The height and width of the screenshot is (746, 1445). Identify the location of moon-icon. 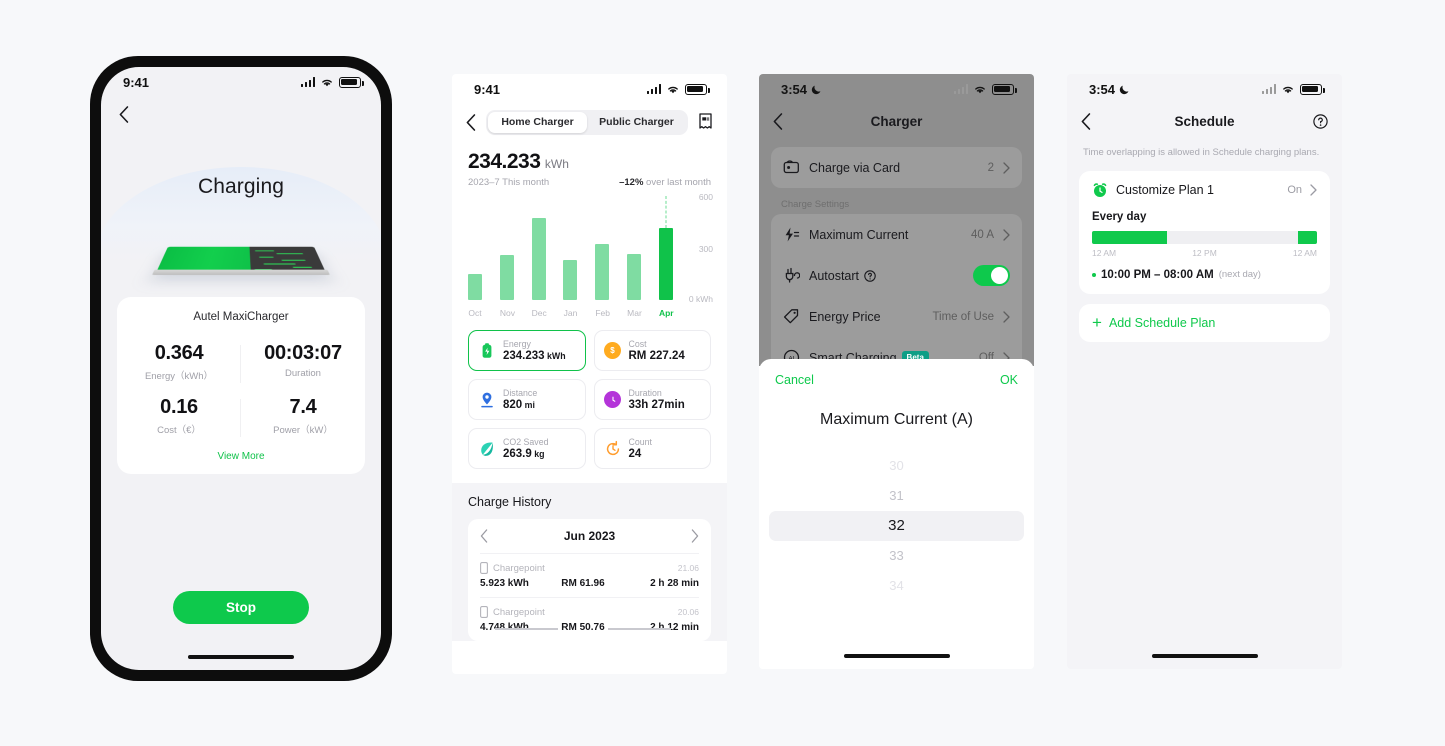
(1124, 89).